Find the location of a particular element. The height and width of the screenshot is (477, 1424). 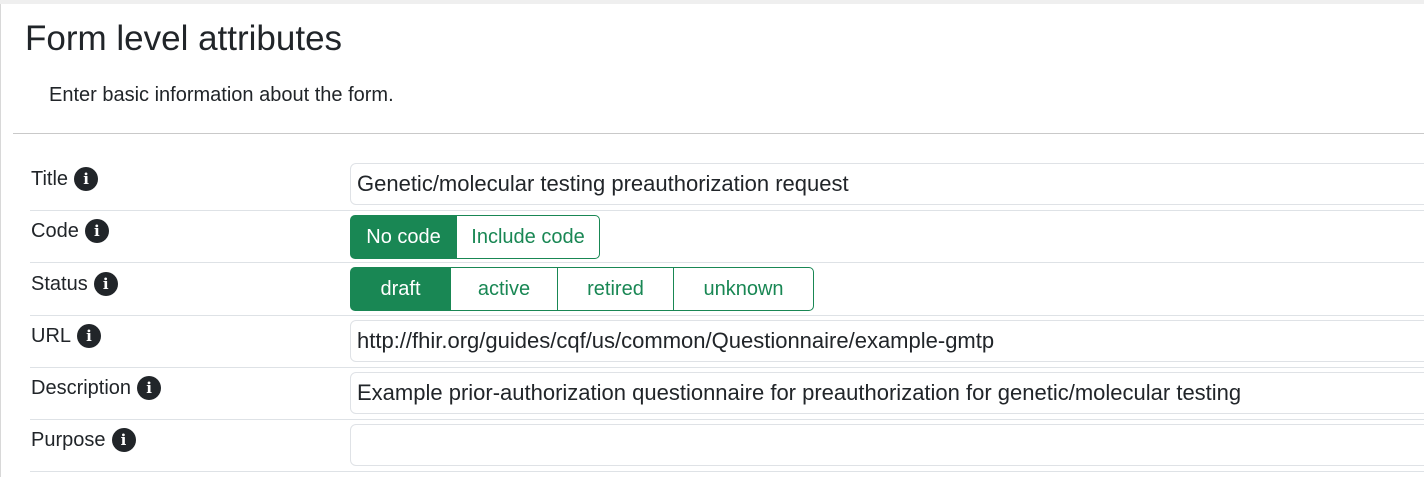

code-toggle-group: No code Include code is located at coordinates (475, 237).